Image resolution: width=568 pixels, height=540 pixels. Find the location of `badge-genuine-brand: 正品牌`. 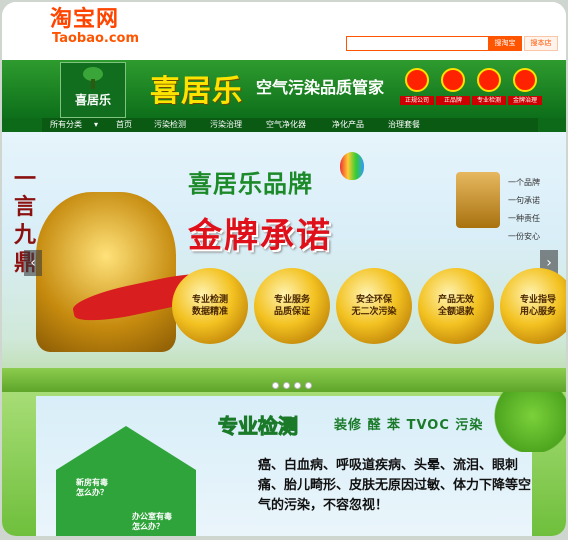

badge-genuine-brand: 正品牌 is located at coordinates (453, 89).